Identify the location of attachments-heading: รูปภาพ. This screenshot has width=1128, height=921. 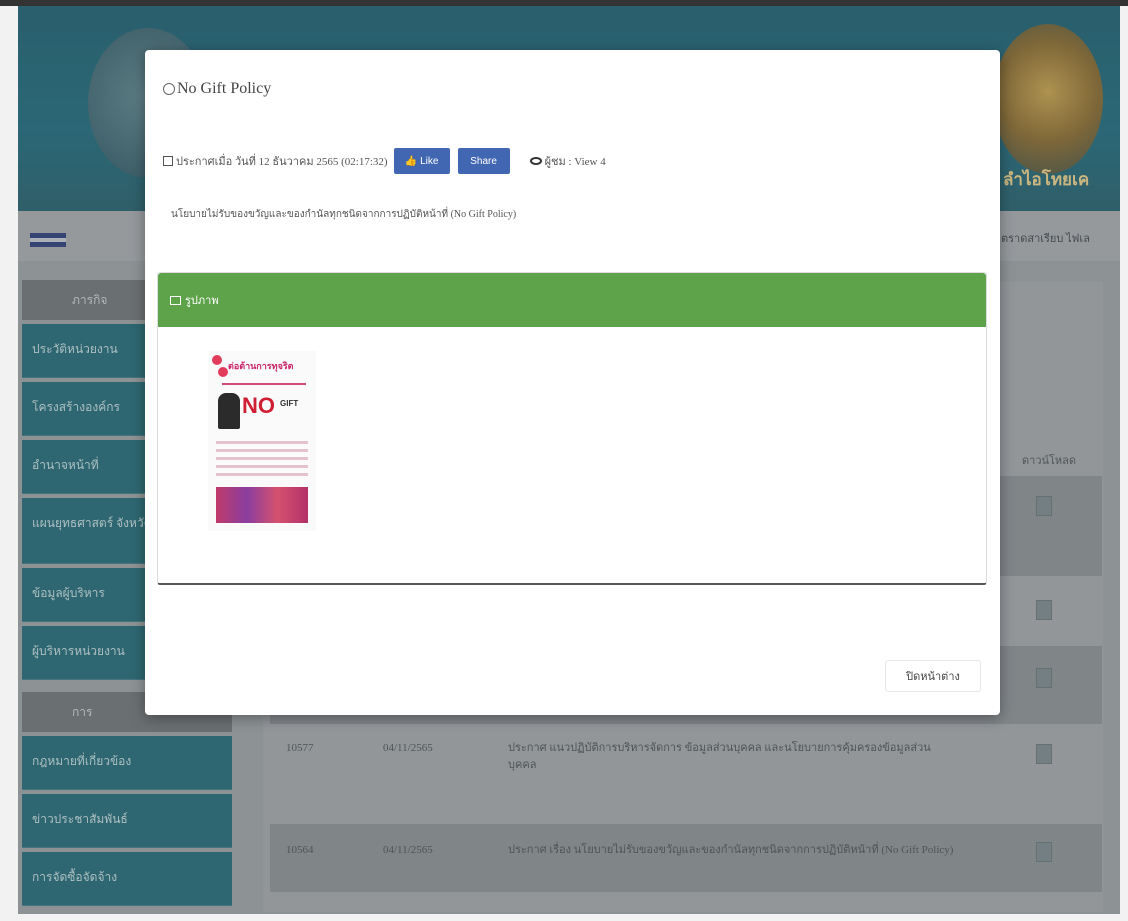
(572, 300).